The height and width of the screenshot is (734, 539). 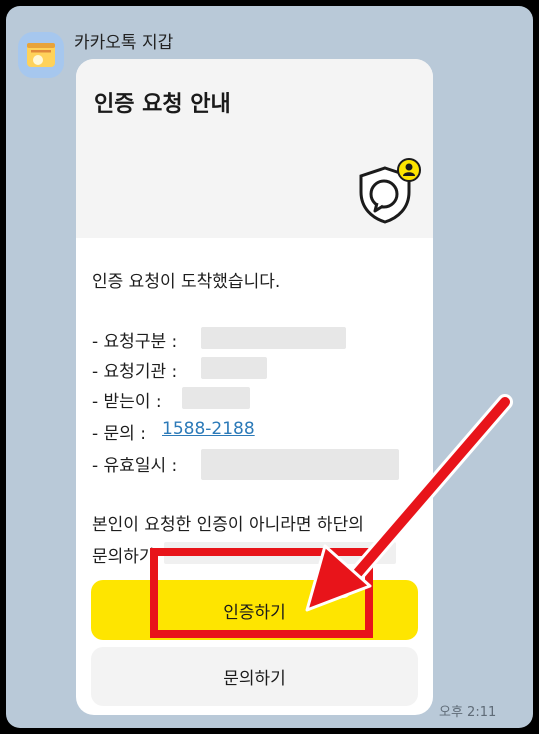 I want to click on redacted-request-type, so click(x=273, y=338).